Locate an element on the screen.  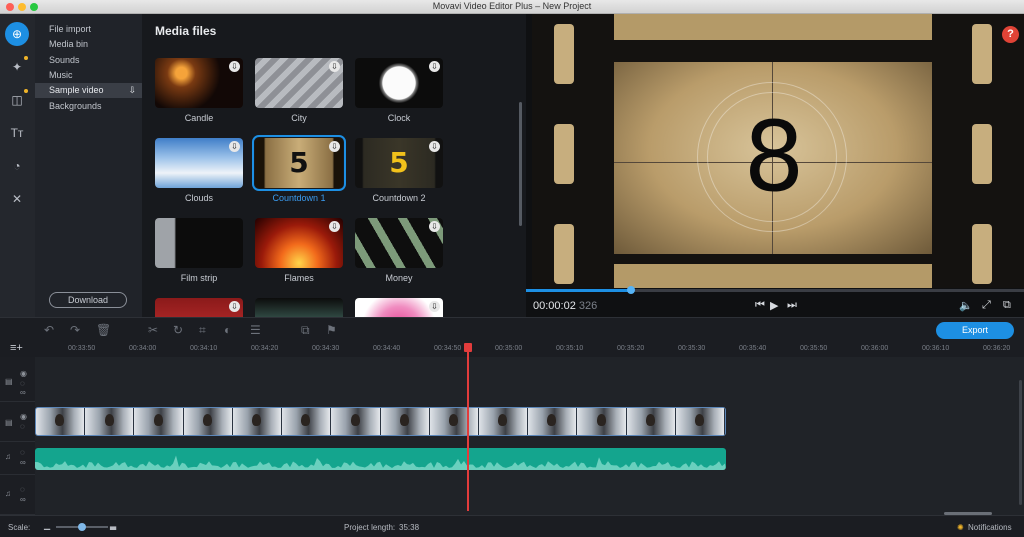
countdown-overlay-digit: 5 is located at coordinates (299, 162).